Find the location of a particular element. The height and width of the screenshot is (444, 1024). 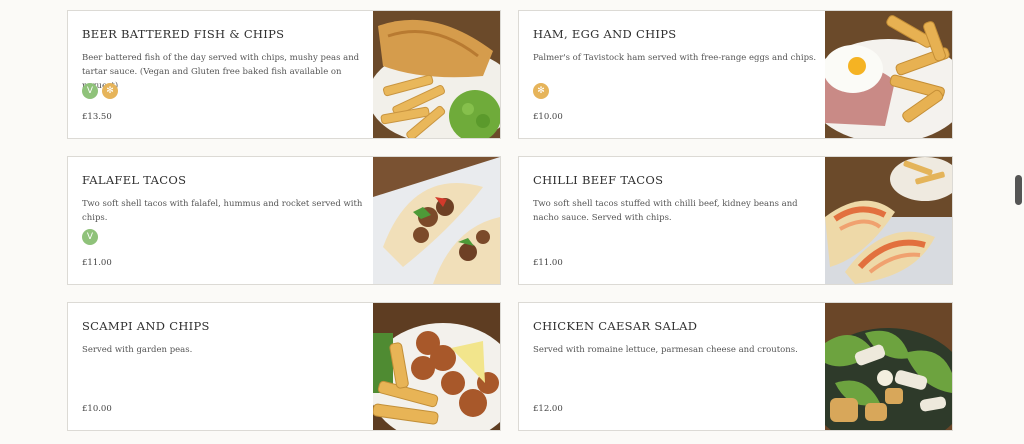

menu-item-price: £13.50 is located at coordinates (97, 117).